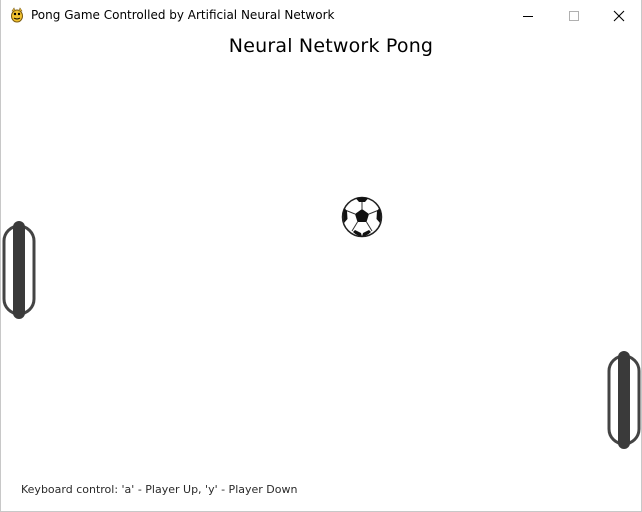  I want to click on close-icon, so click(619, 15).